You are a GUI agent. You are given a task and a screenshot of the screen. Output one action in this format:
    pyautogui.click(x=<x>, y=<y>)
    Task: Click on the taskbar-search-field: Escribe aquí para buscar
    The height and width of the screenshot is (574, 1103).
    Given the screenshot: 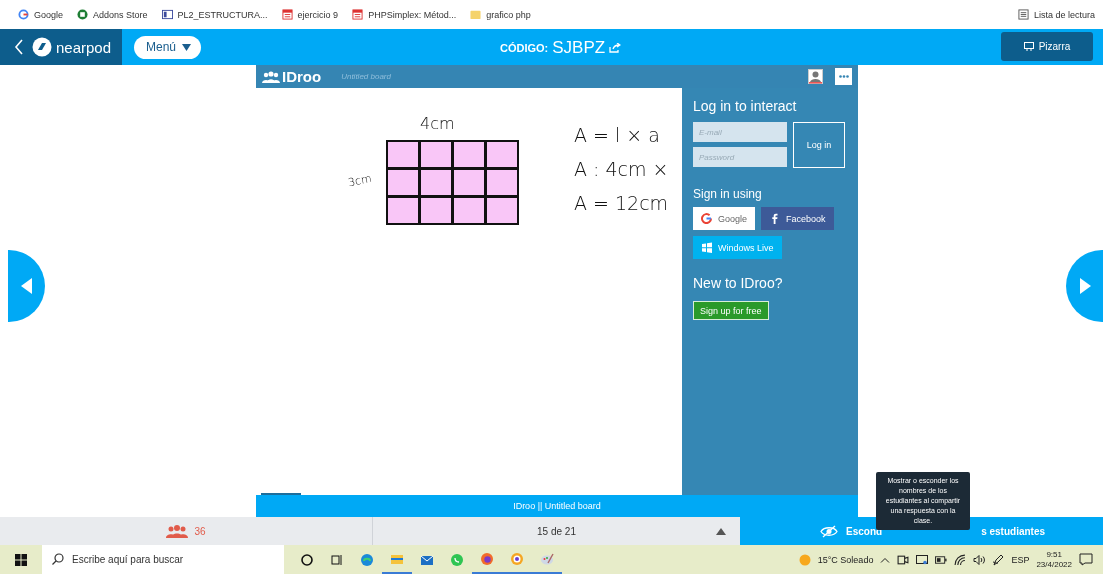 What is the action you would take?
    pyautogui.click(x=163, y=559)
    